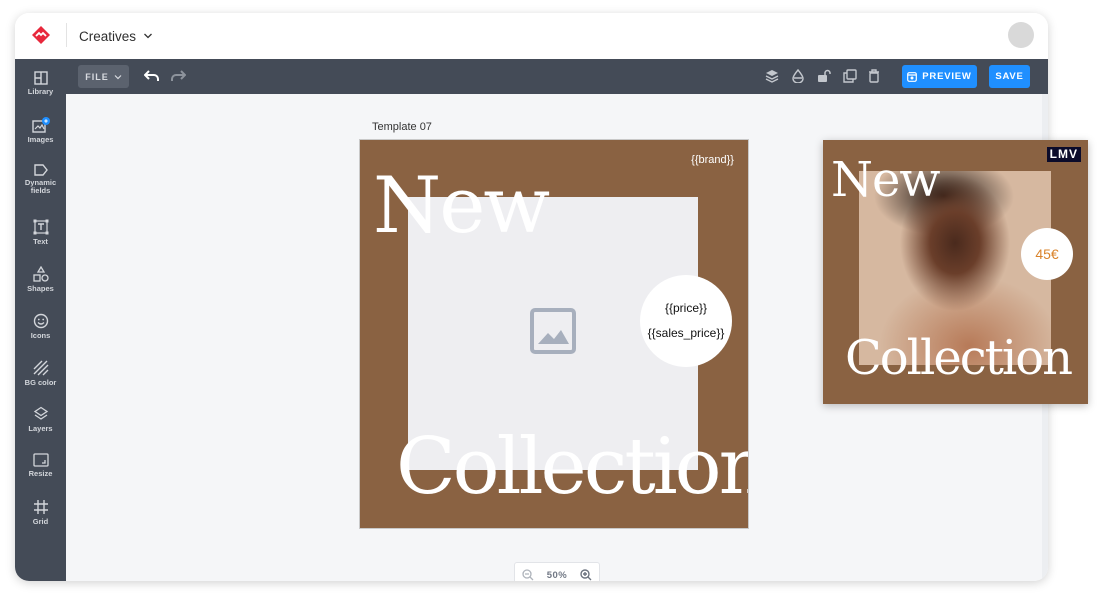 This screenshot has width=1100, height=598. What do you see at coordinates (553, 331) in the screenshot?
I see `image-placeholder-icon` at bounding box center [553, 331].